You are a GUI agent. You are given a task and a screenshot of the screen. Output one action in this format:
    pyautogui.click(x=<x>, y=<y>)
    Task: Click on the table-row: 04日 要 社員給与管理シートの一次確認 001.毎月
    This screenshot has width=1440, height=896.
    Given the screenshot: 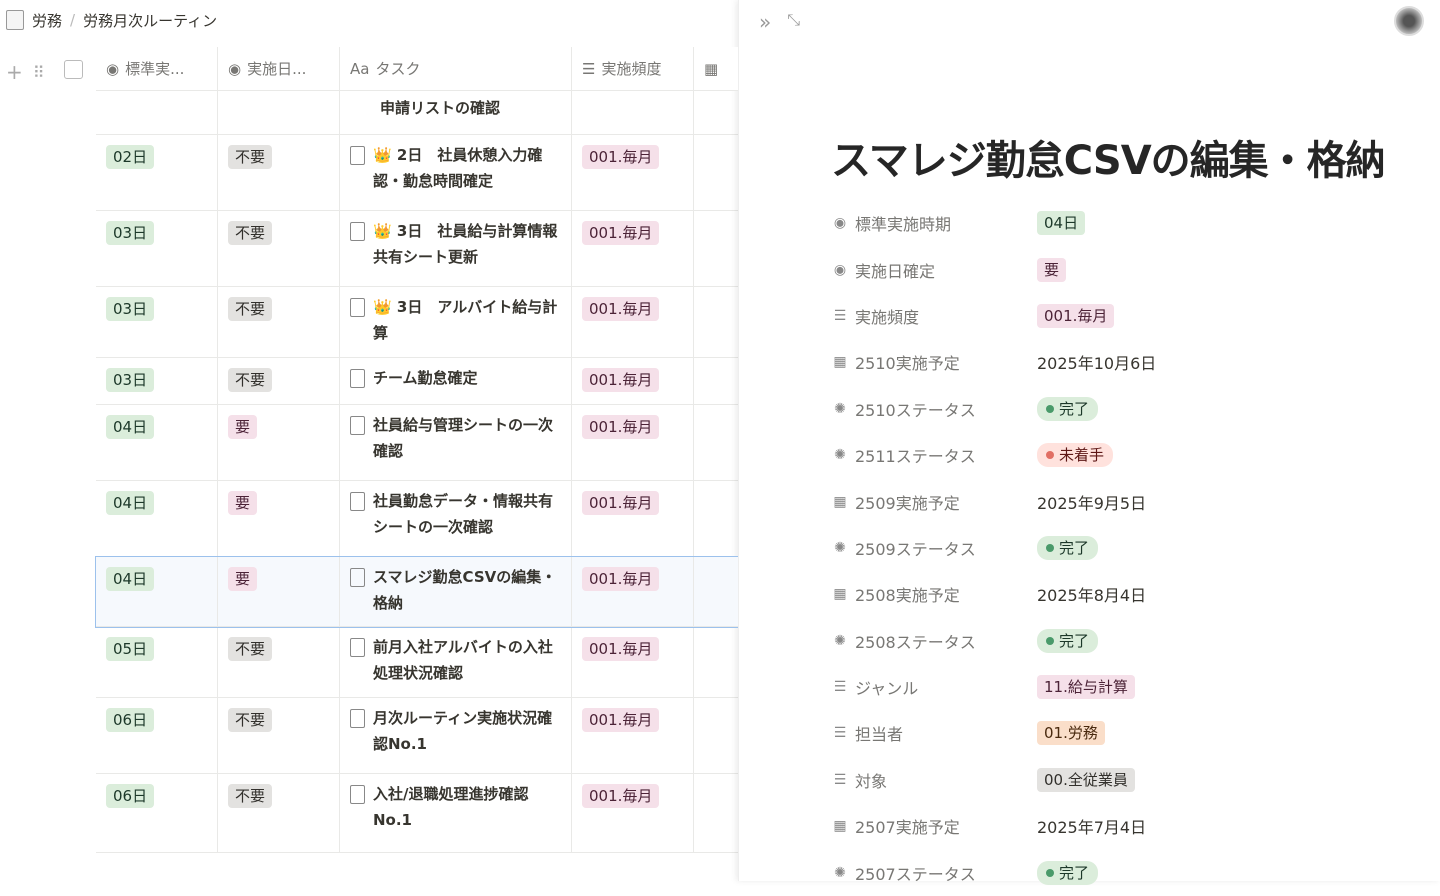 What is the action you would take?
    pyautogui.click(x=417, y=443)
    